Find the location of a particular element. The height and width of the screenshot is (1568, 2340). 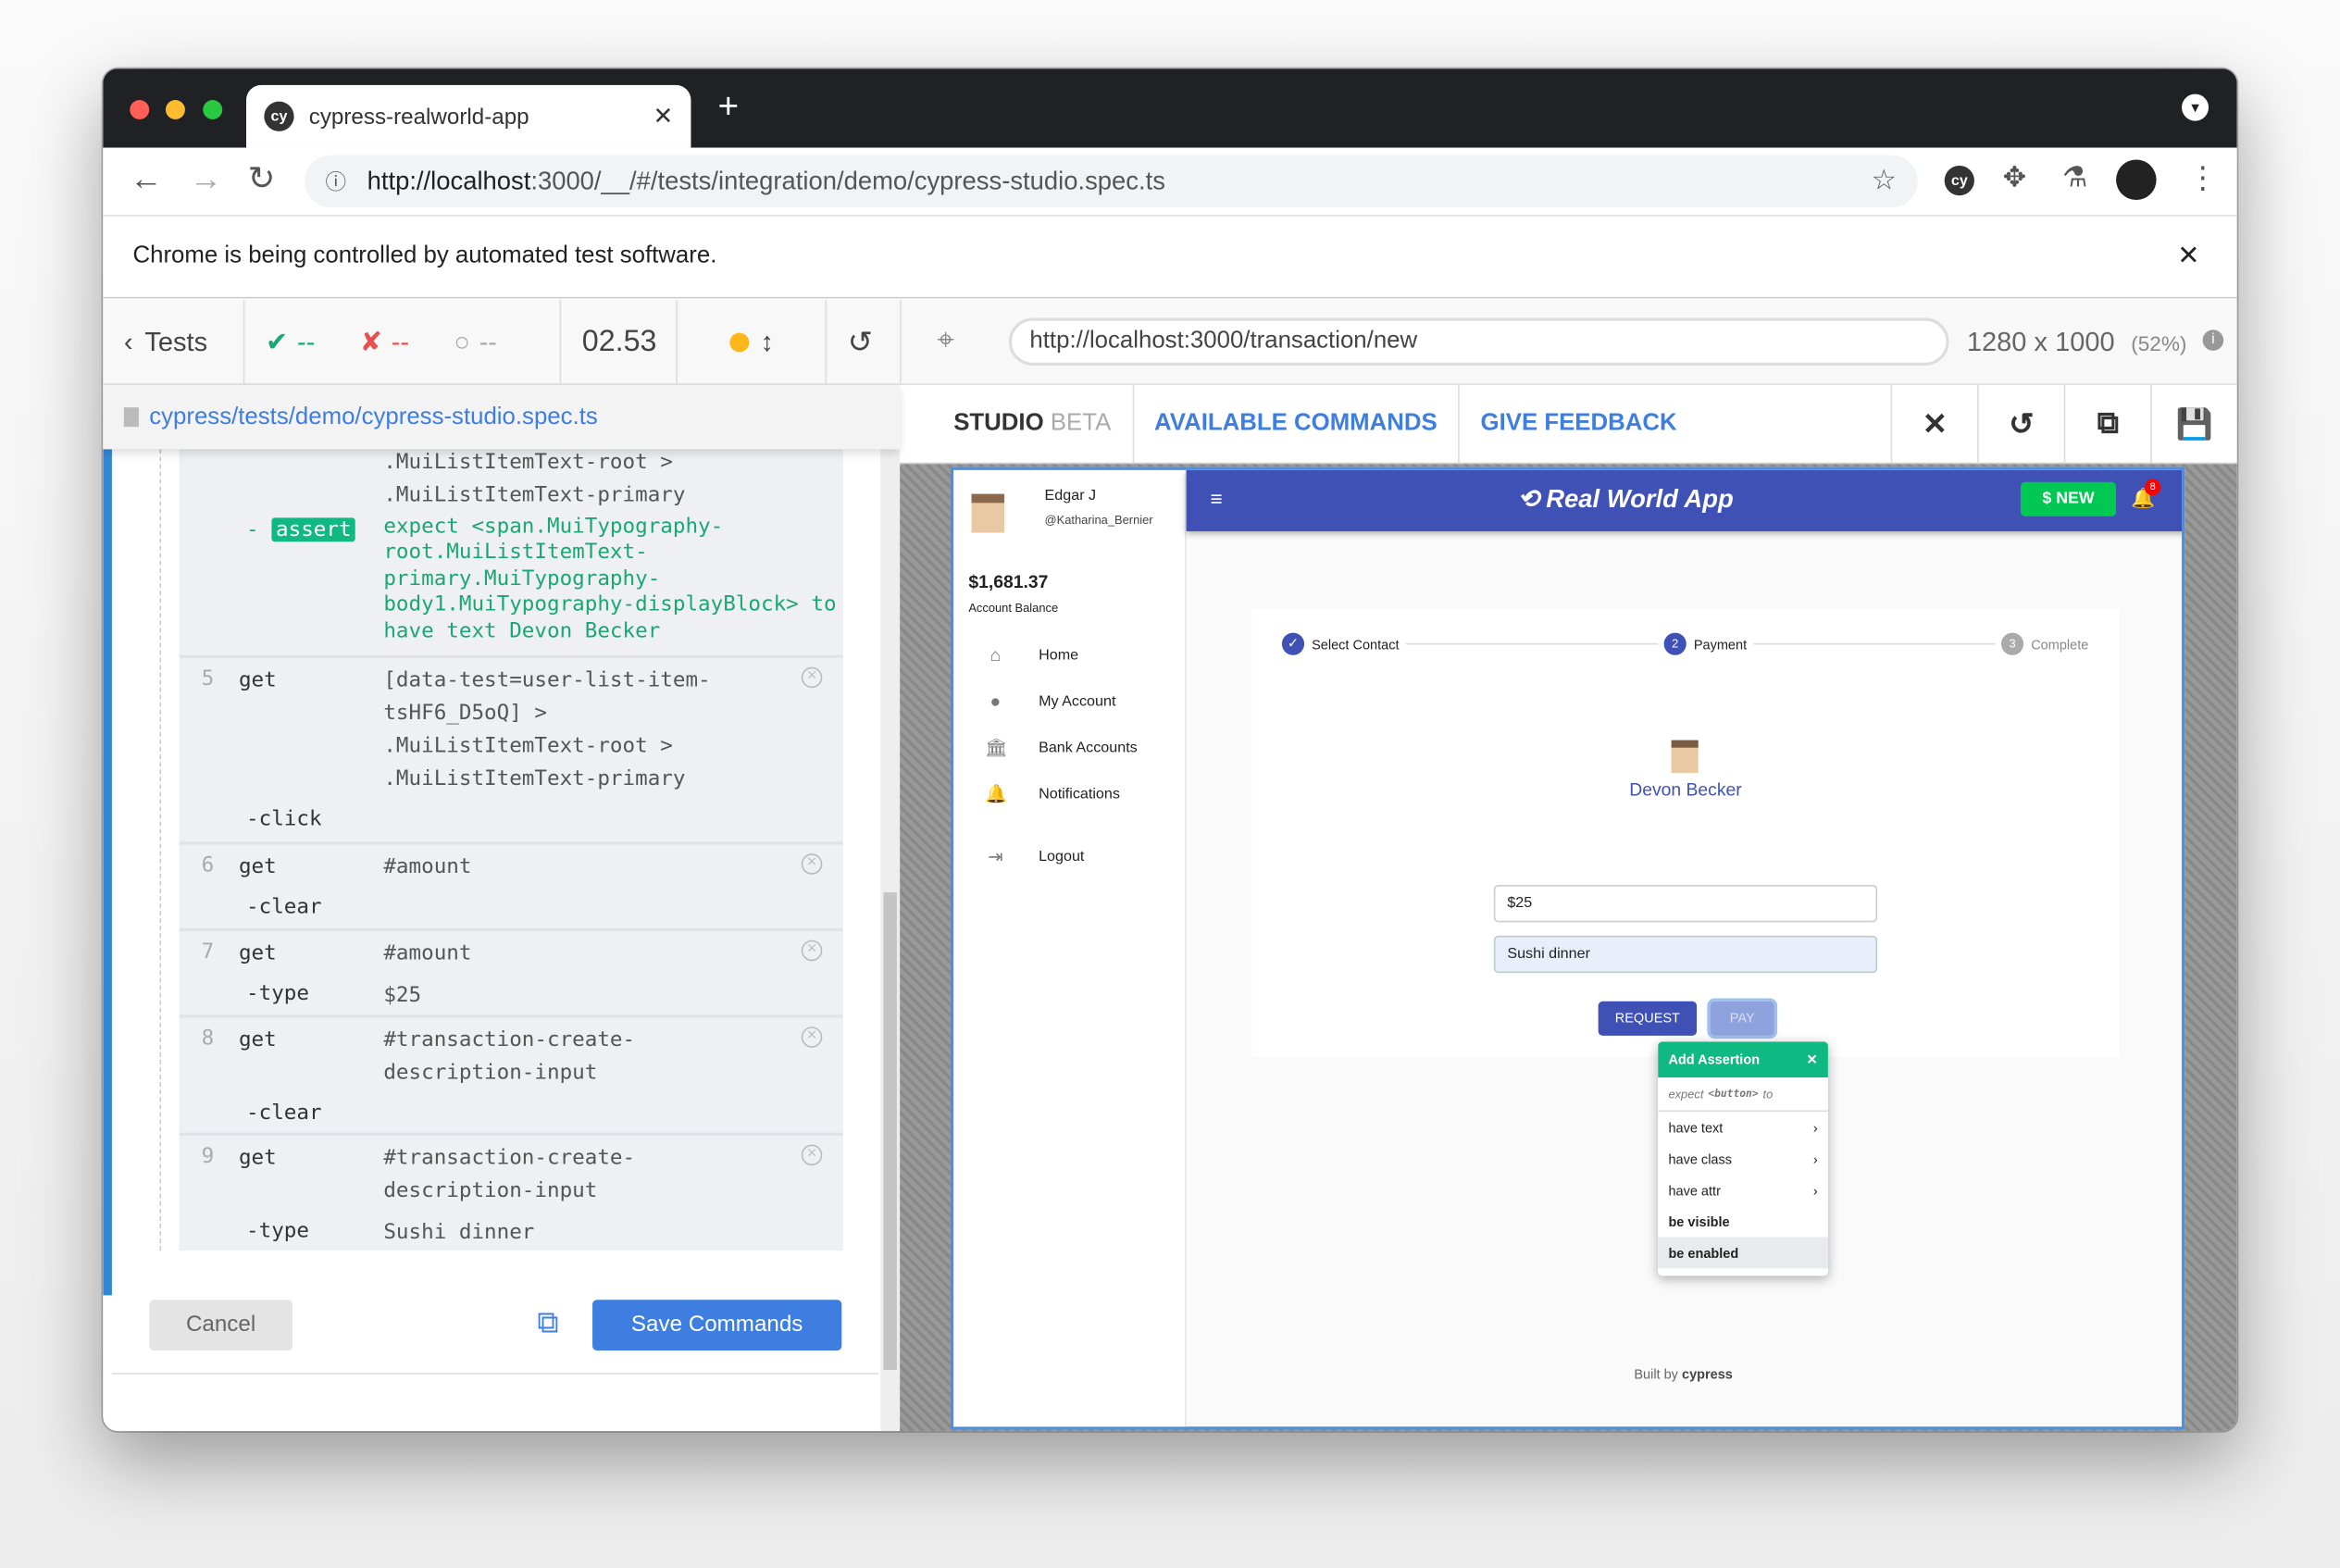

tab-search-icon: ▼ is located at coordinates (2195, 107).